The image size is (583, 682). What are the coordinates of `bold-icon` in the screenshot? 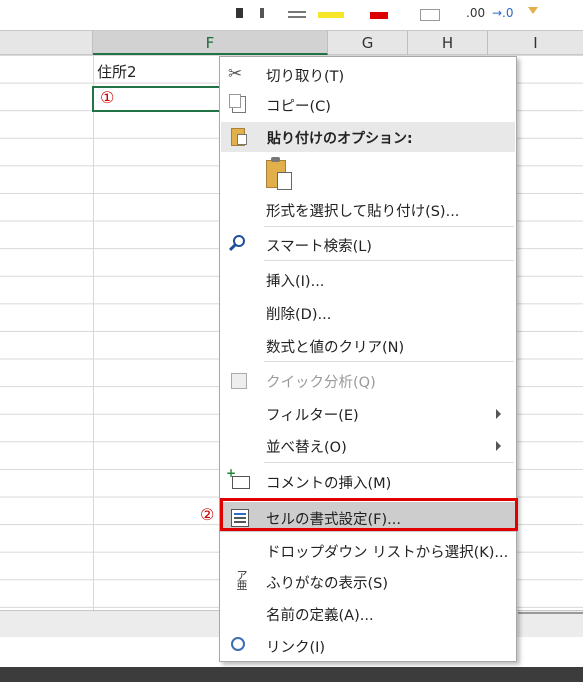 It's located at (239, 13).